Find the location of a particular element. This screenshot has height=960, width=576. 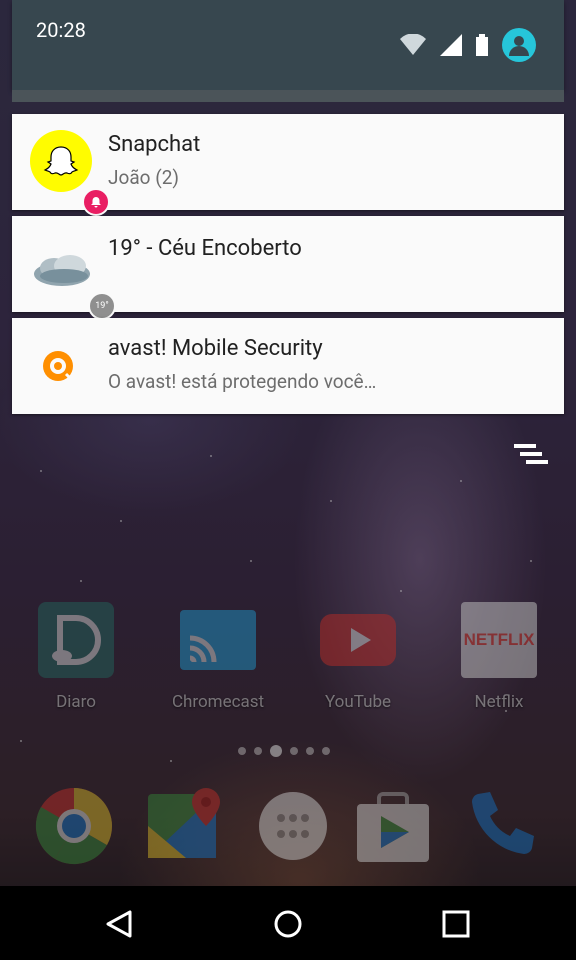

notification-text: João (2) is located at coordinates (143, 177).